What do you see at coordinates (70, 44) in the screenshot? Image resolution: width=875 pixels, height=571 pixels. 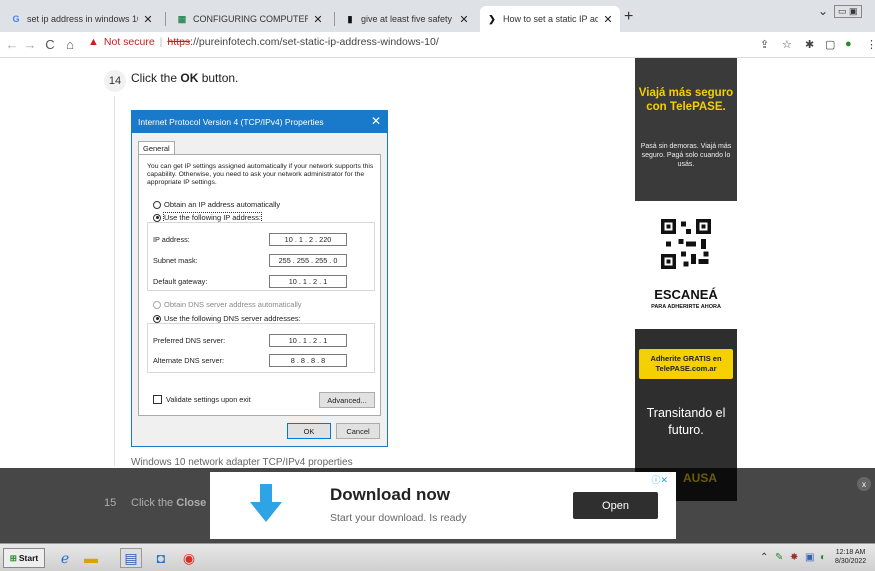 I see `home-icon: ⌂` at bounding box center [70, 44].